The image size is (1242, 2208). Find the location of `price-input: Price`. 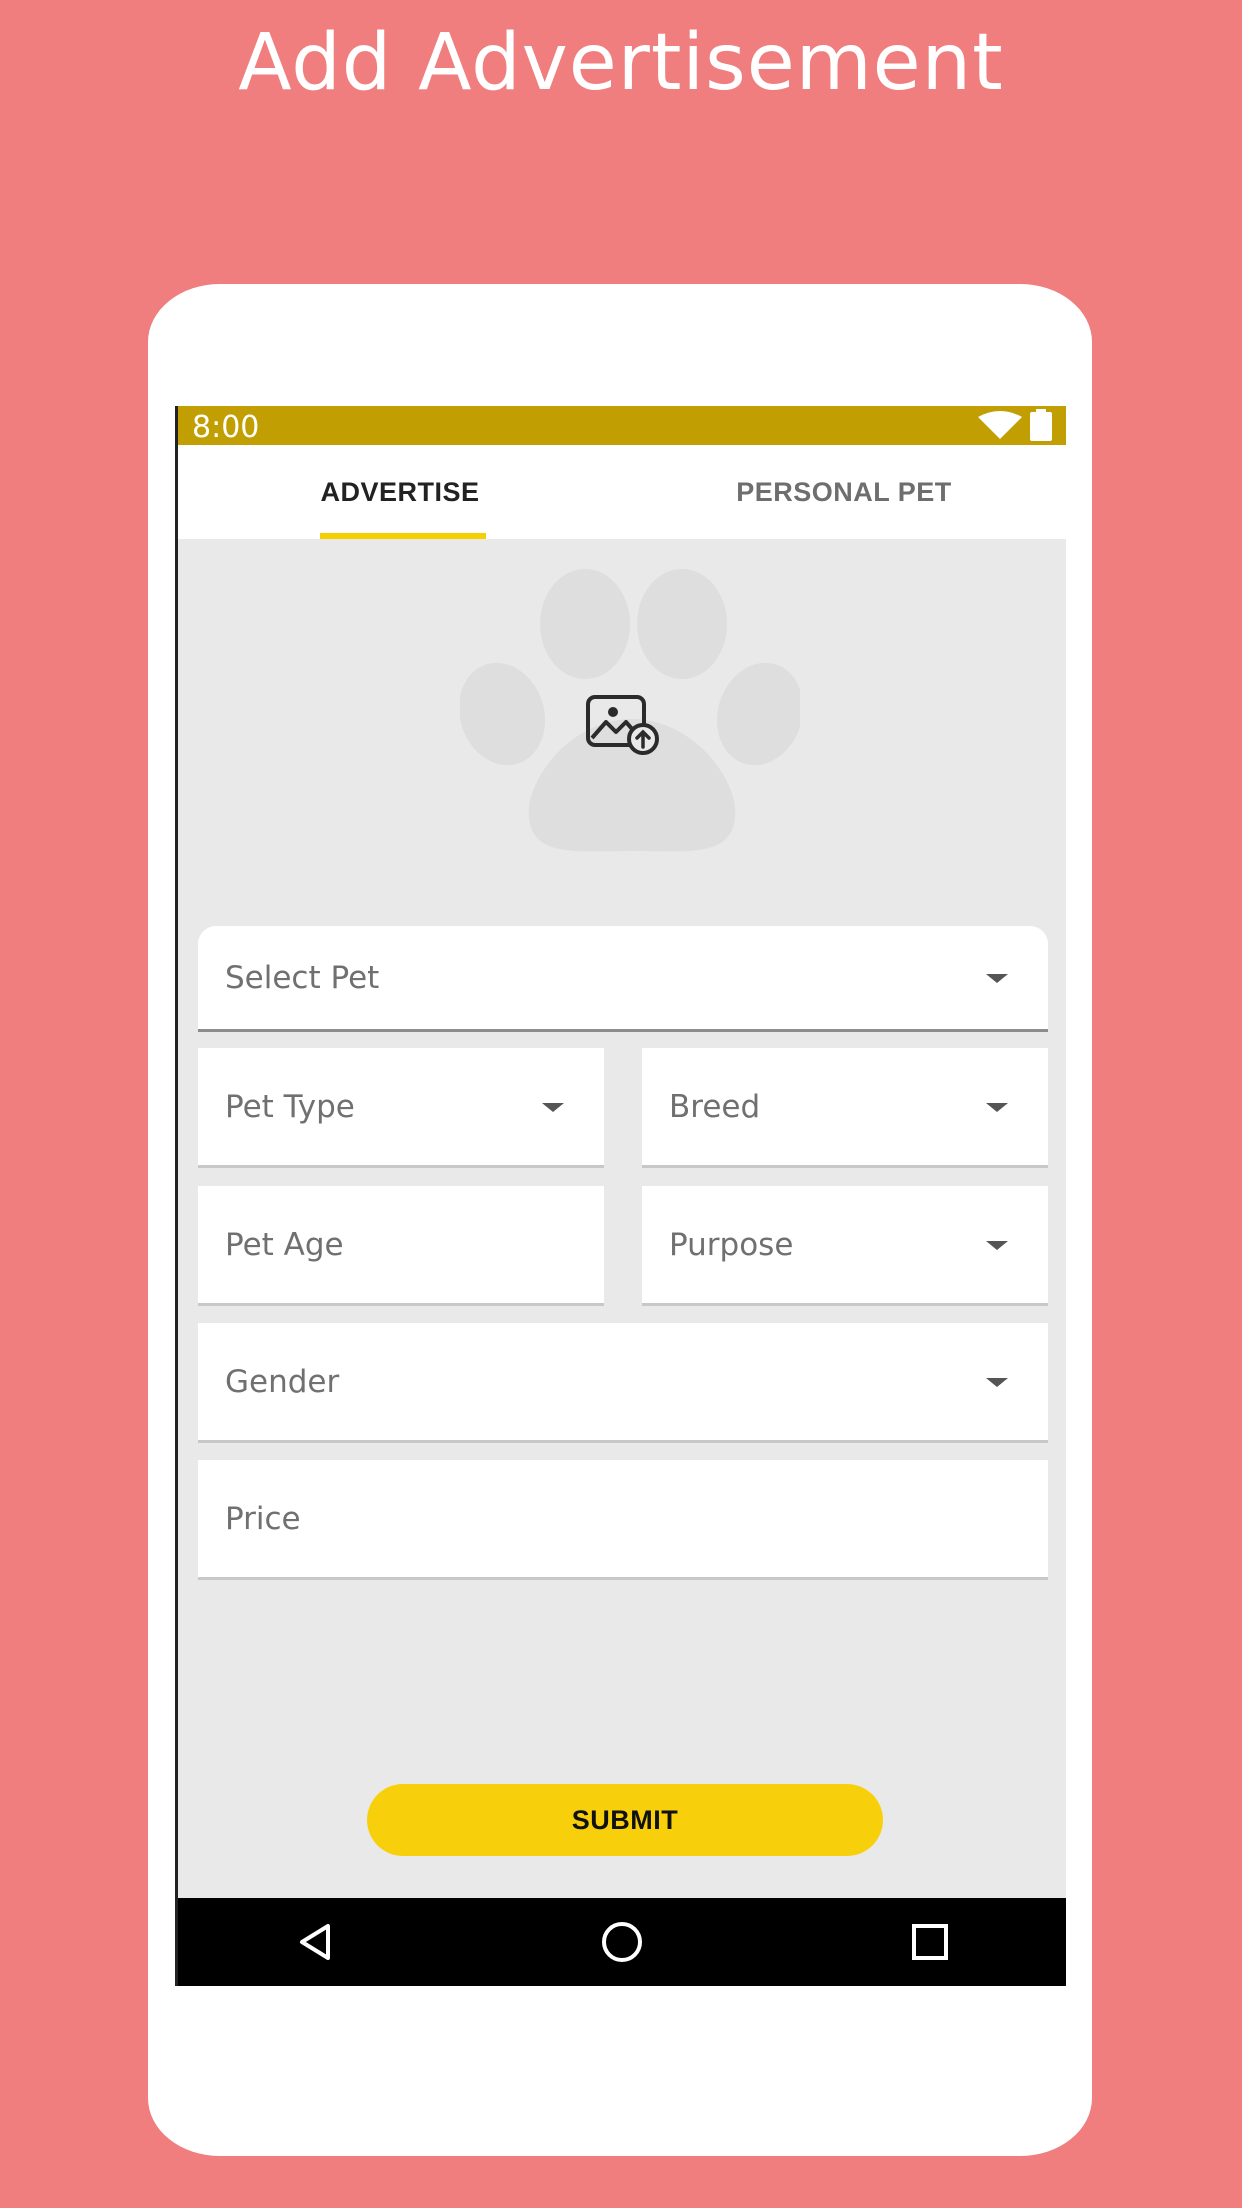

price-input: Price is located at coordinates (623, 1520).